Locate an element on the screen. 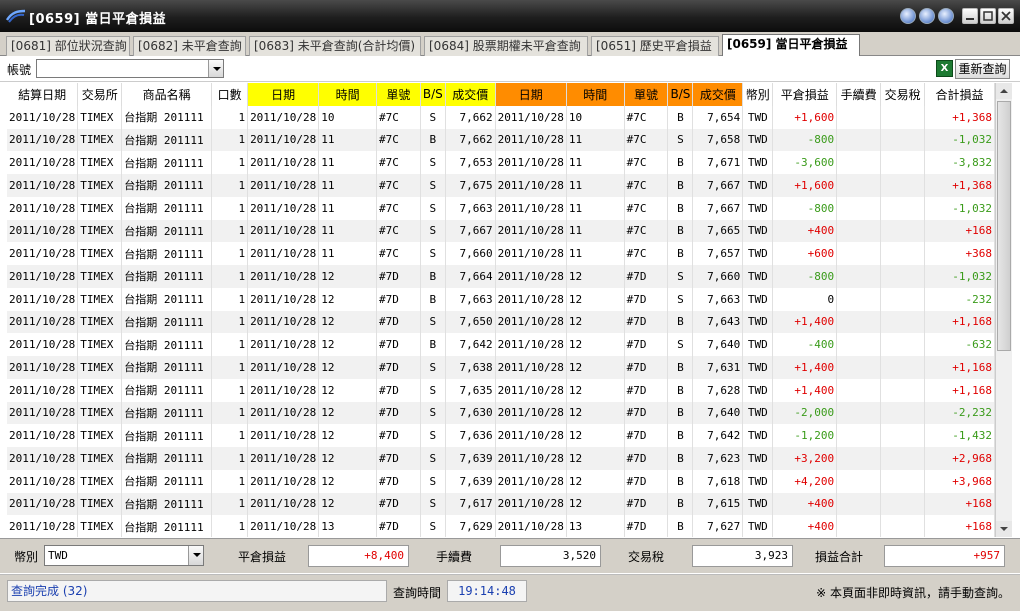 Image resolution: width=1020 pixels, height=611 pixels. col-header-total-pnl: 合計損益 is located at coordinates (959, 94).